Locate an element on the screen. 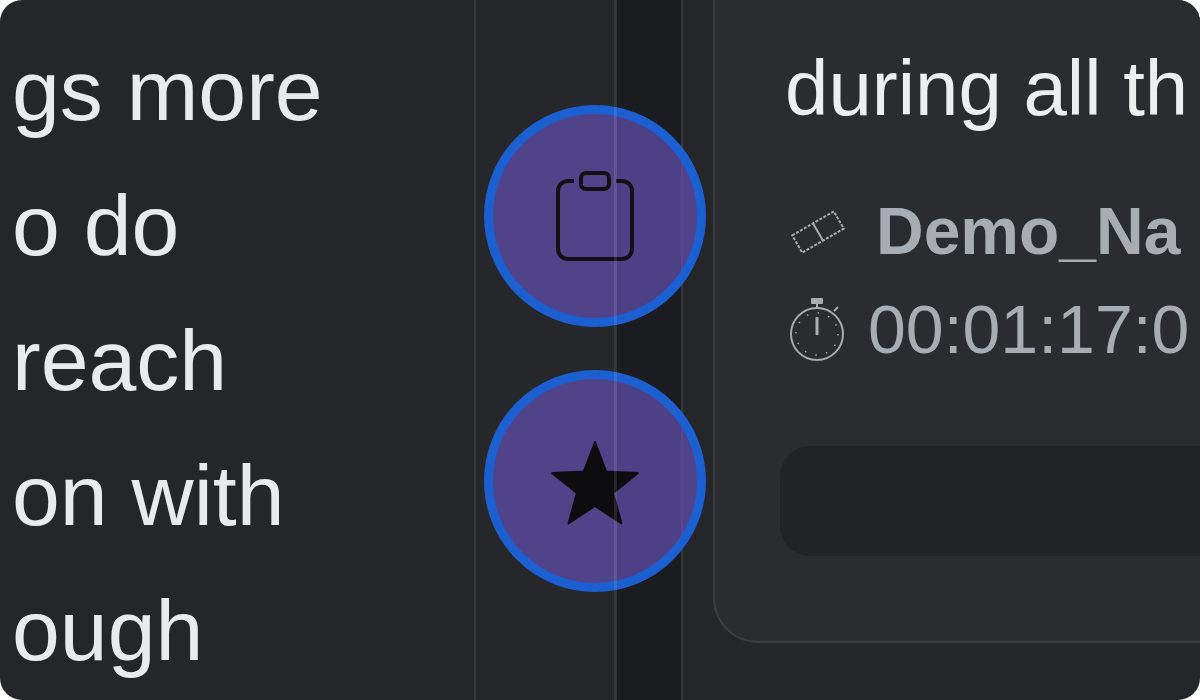 The width and height of the screenshot is (1200, 700). file-name: Demo_Na is located at coordinates (1028, 231).